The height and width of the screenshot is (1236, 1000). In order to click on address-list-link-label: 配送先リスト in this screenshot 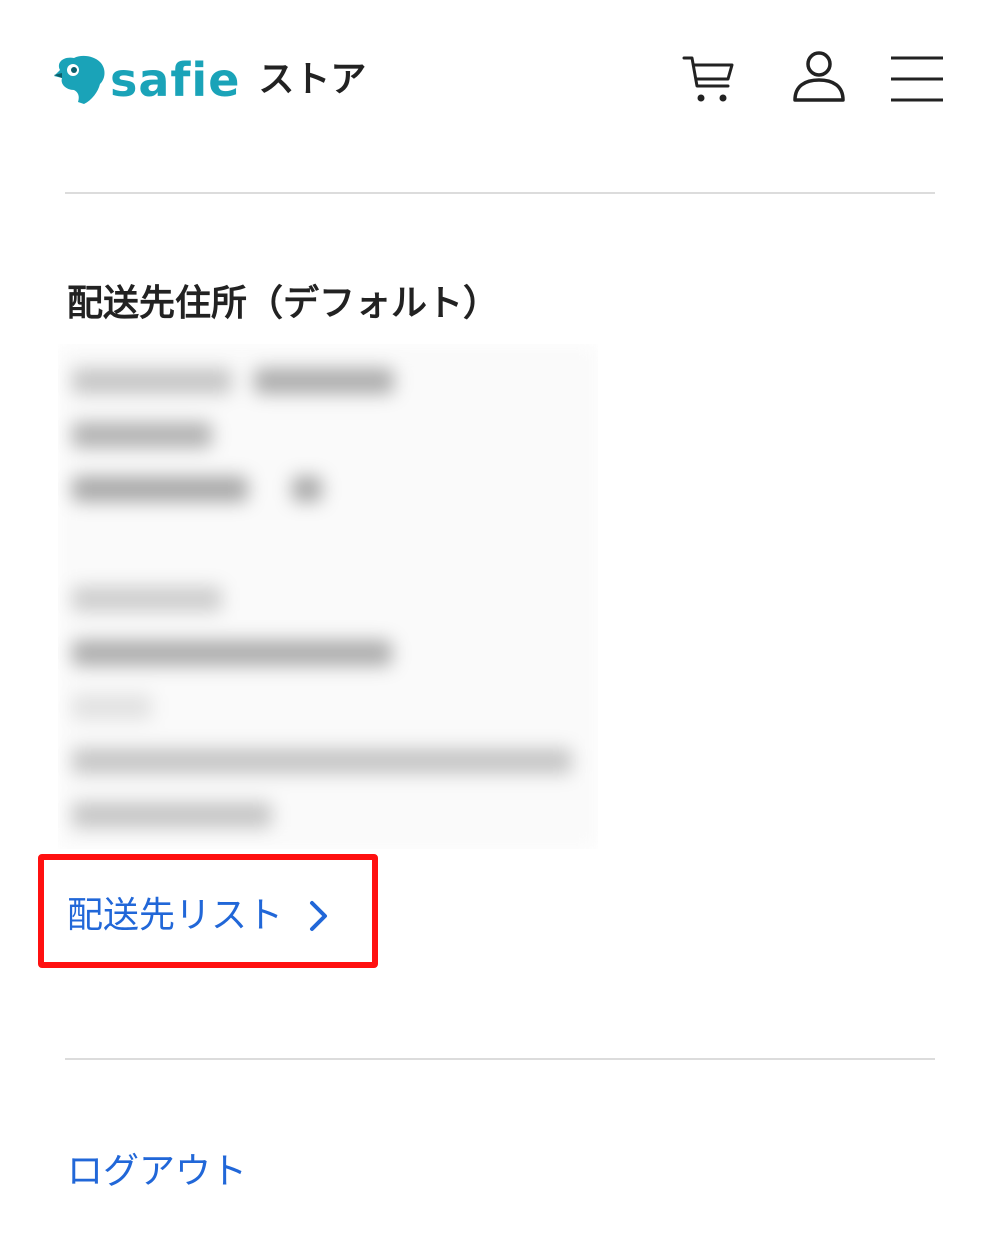, I will do `click(175, 915)`.